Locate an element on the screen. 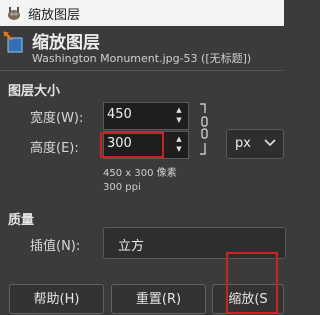  width-label: 宽度(W): is located at coordinates (57, 118).